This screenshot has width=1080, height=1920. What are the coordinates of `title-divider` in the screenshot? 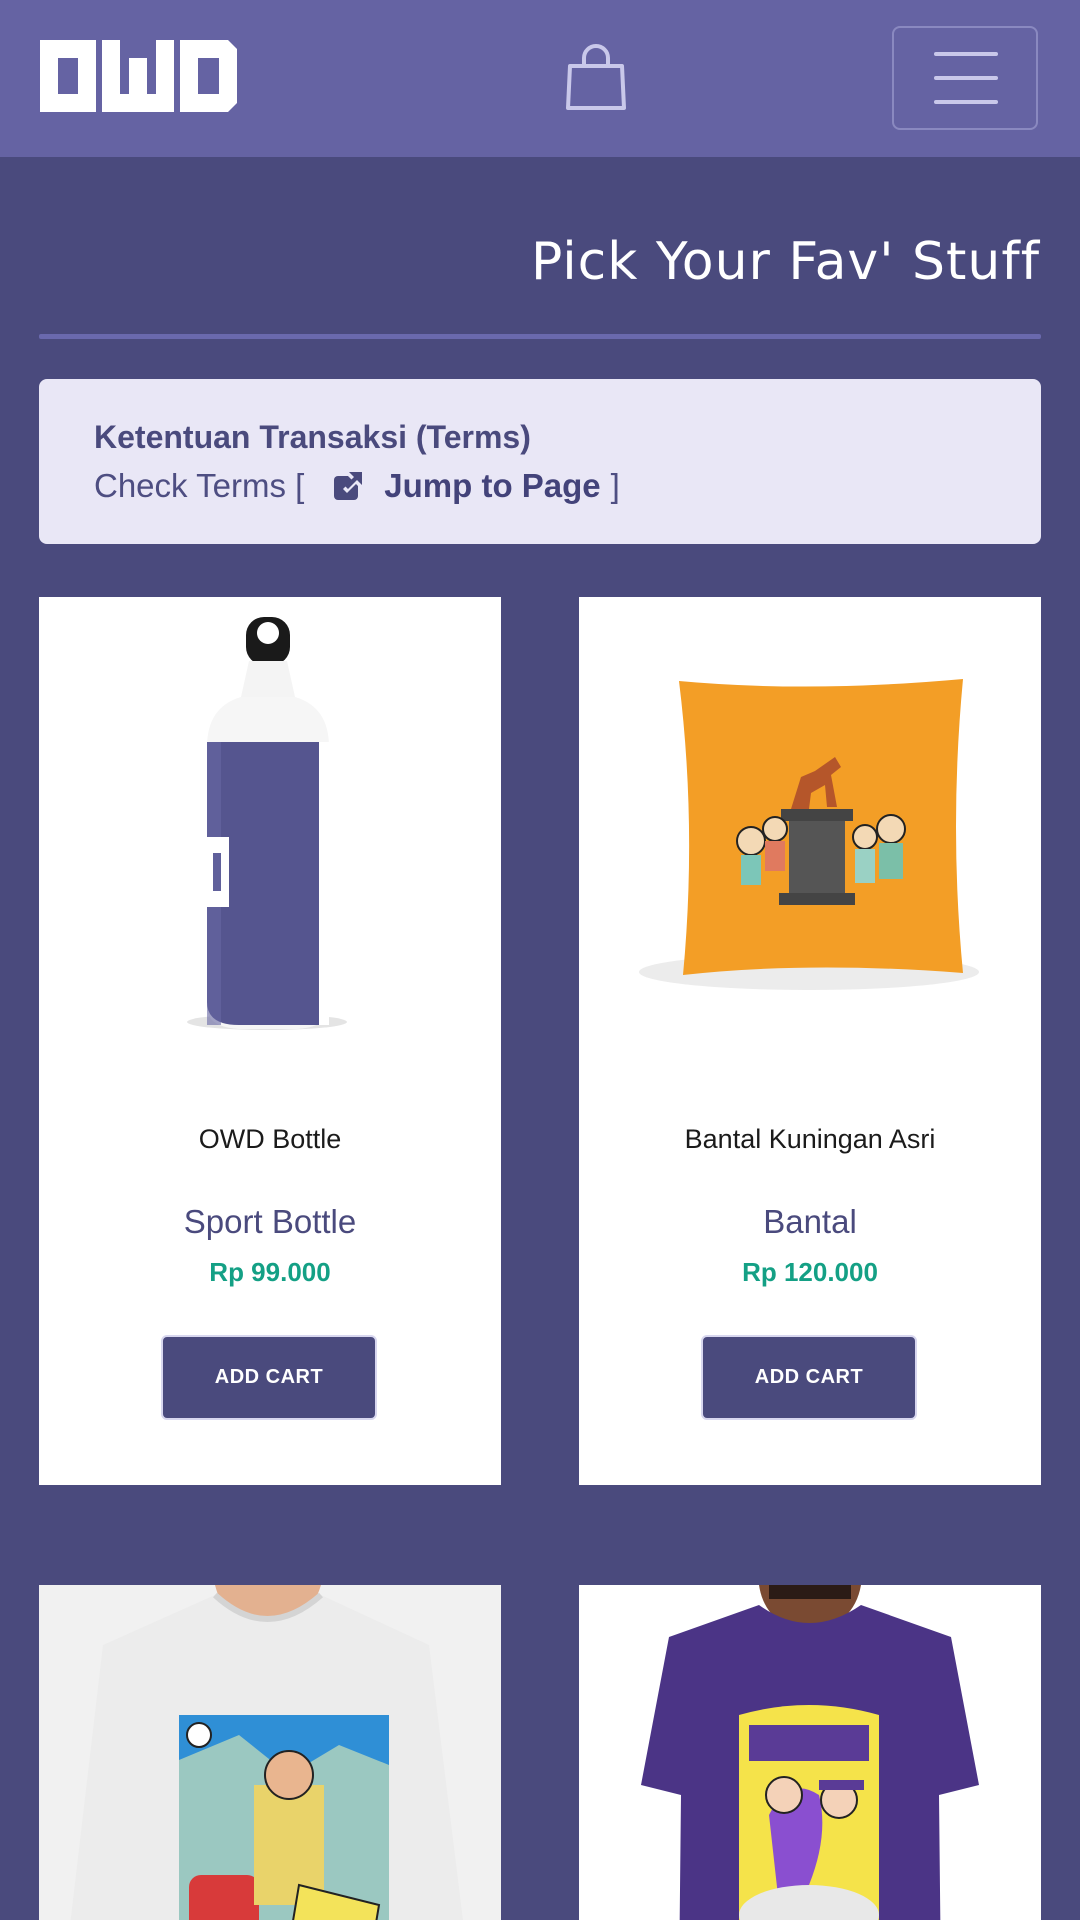 It's located at (540, 336).